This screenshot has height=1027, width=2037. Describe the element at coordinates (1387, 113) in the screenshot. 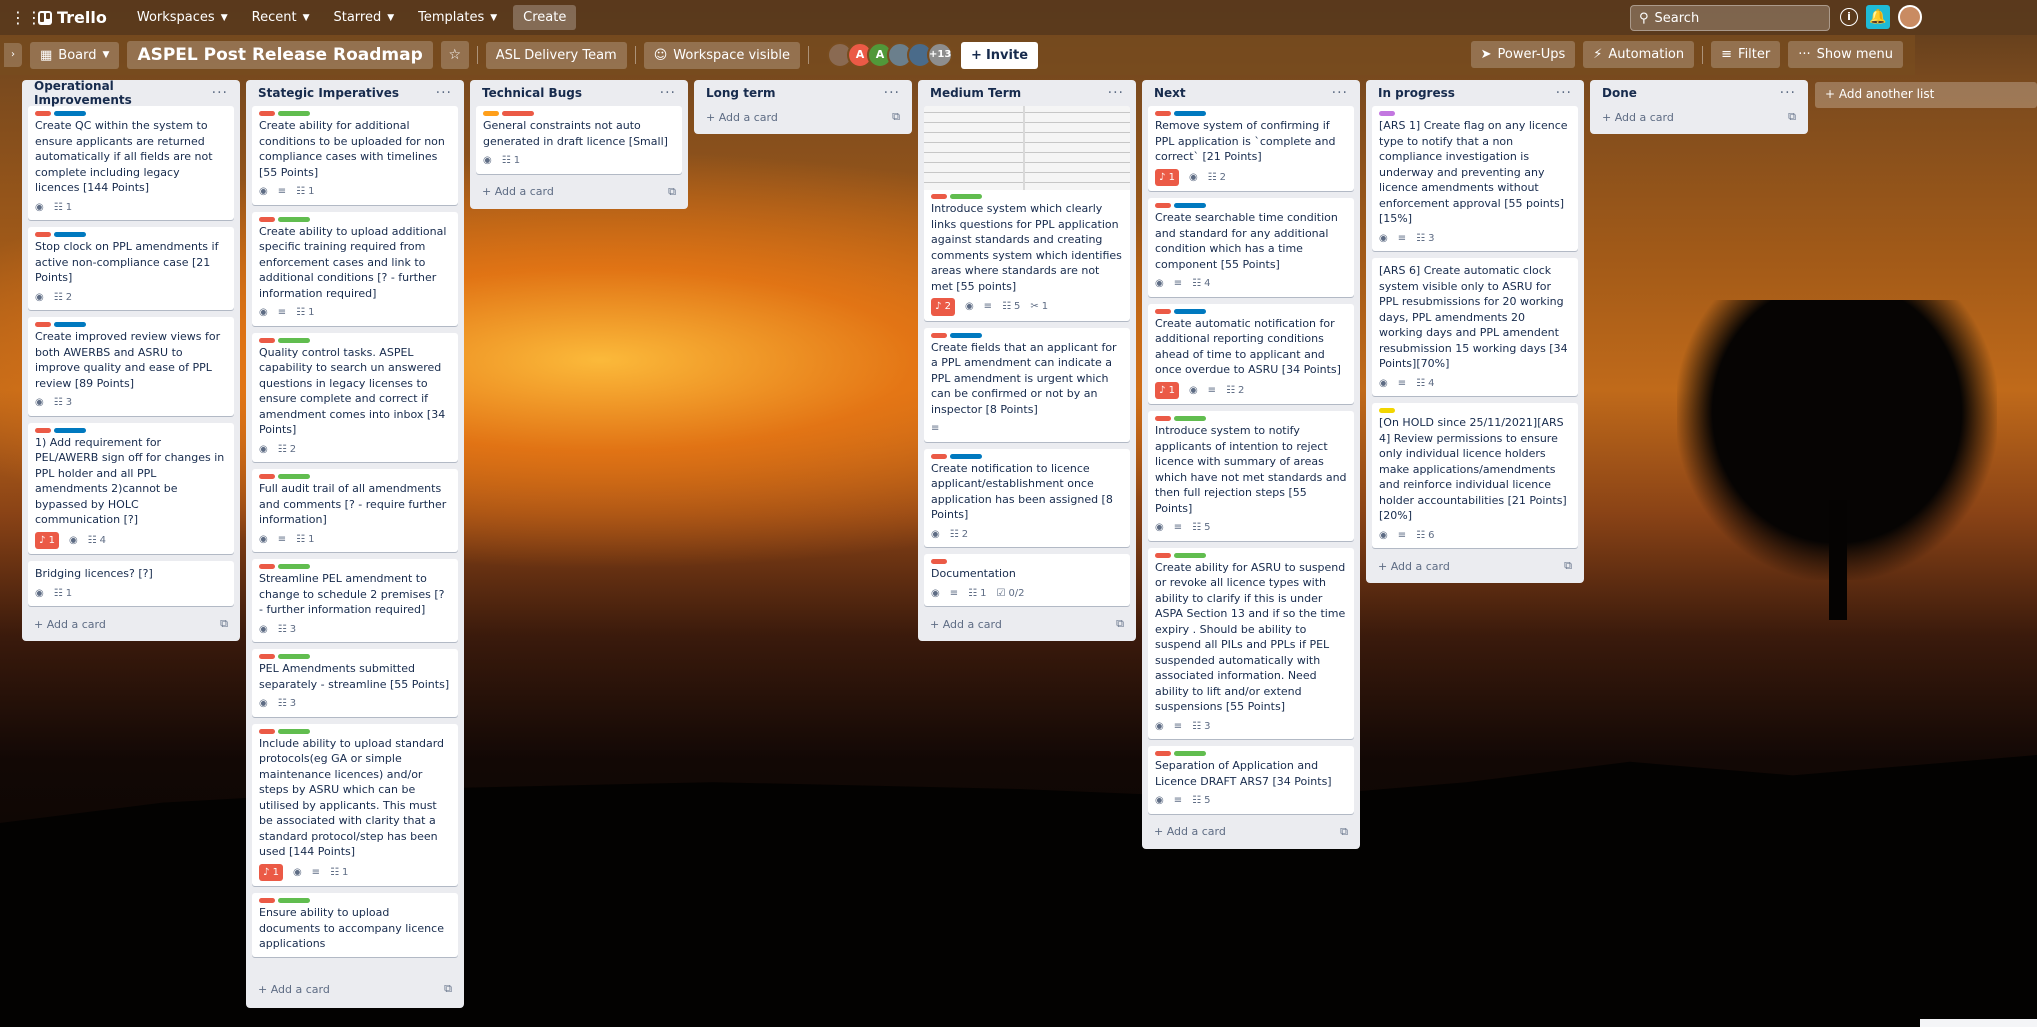

I see `label-purple` at that location.